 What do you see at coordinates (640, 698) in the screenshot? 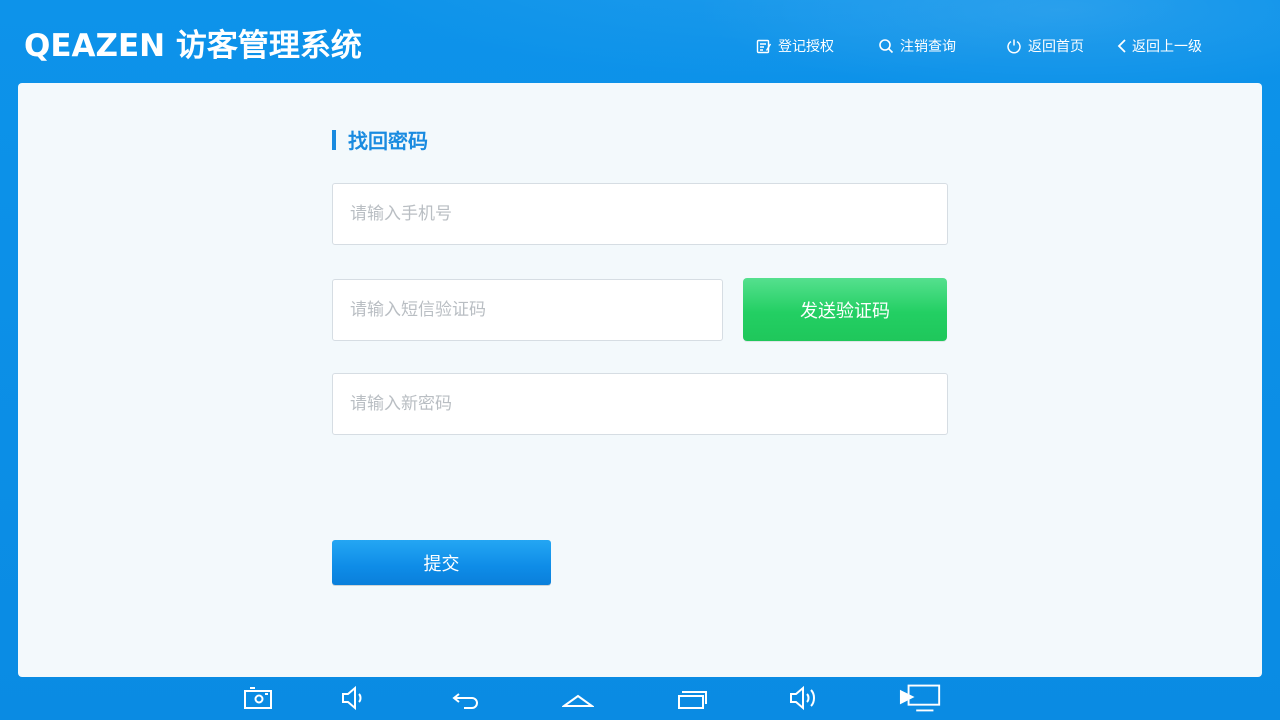
I see `system-navigation-bar` at bounding box center [640, 698].